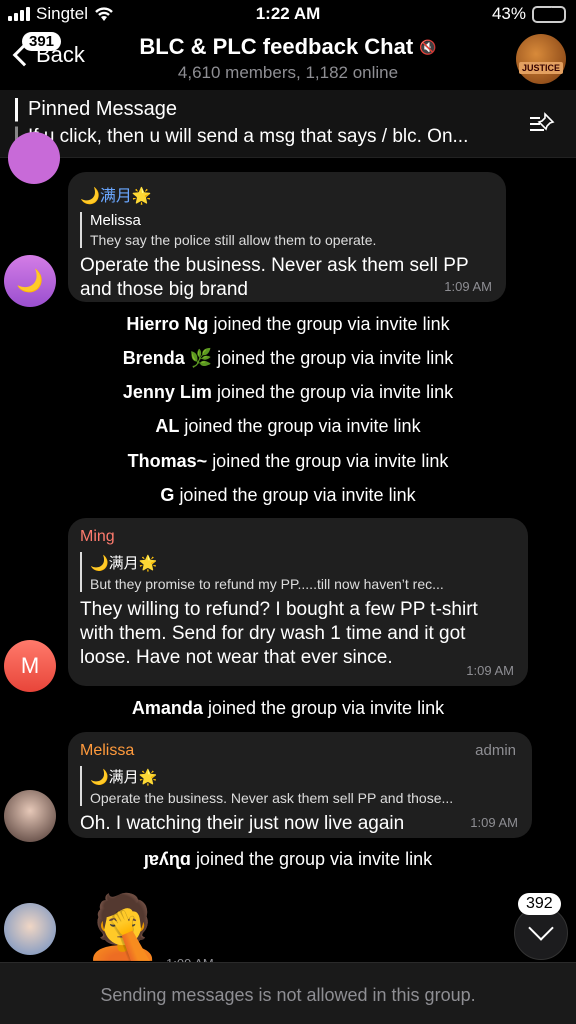 The height and width of the screenshot is (1024, 576). I want to click on status-bar: Singtel 1:22 AM 43% ⚡, so click(288, 15).